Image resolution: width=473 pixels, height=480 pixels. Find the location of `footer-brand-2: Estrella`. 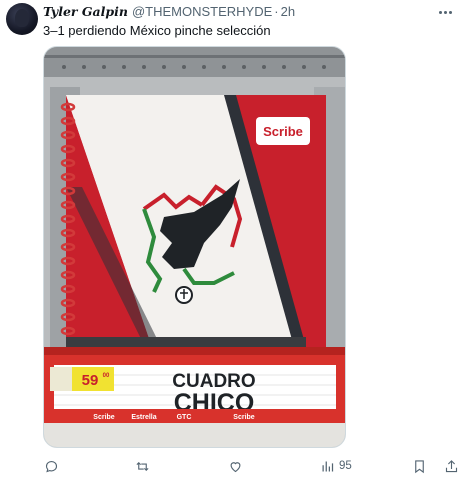

footer-brand-2: Estrella is located at coordinates (143, 417).